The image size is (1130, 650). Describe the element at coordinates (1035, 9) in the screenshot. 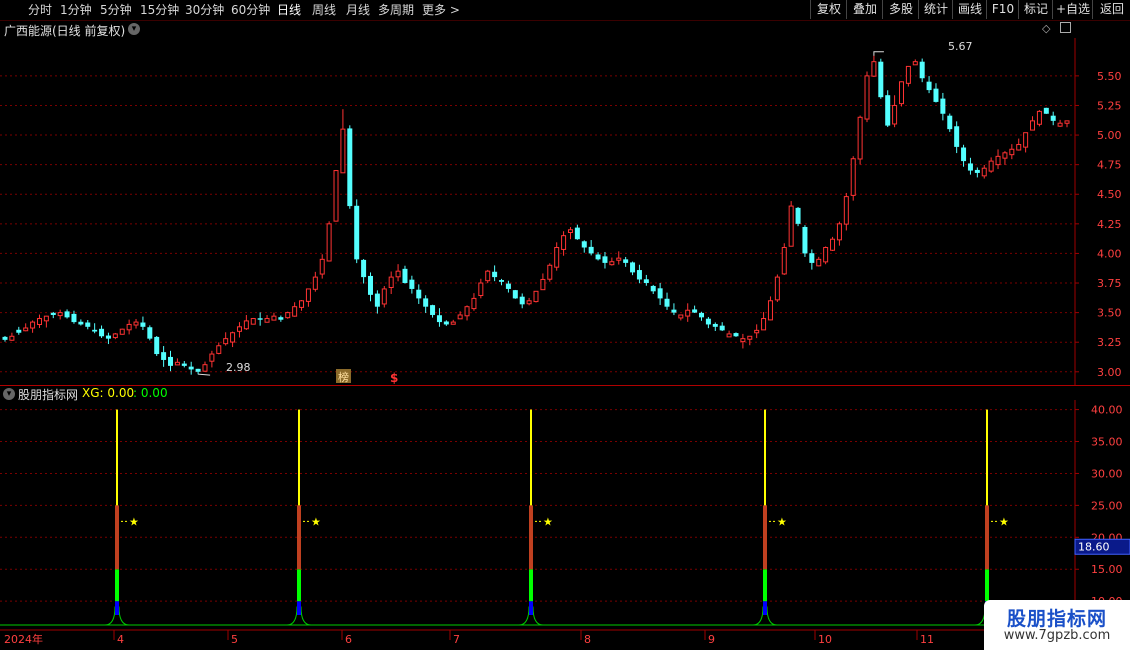

I see `mark-button: 标记` at that location.